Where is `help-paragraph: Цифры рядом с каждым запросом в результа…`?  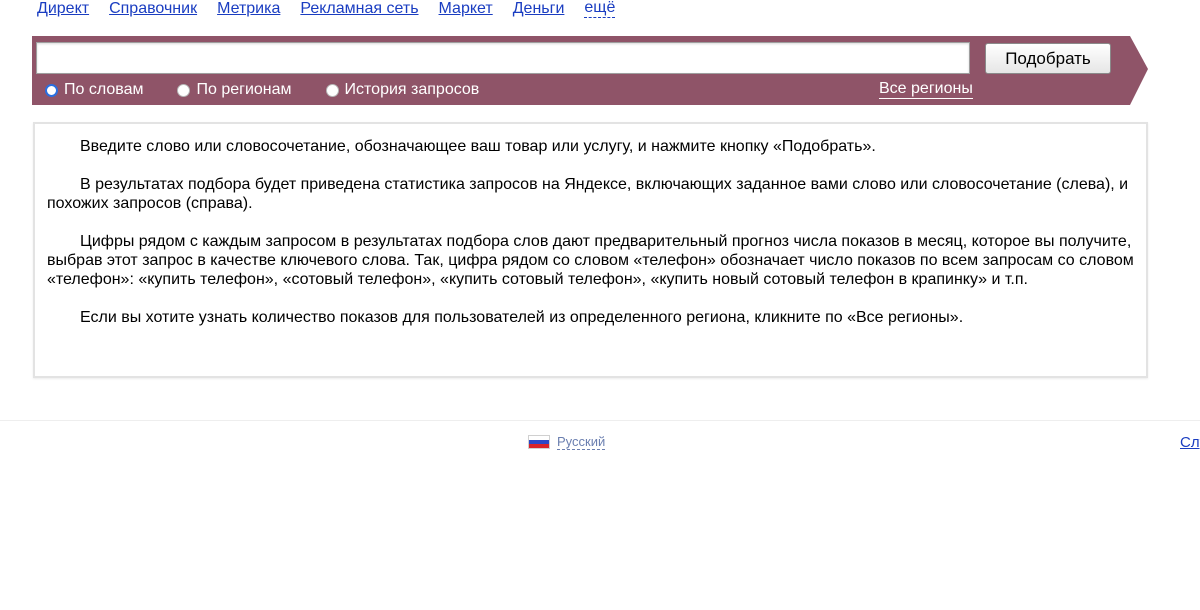
help-paragraph: Цифры рядом с каждым запросом в результа… is located at coordinates (590, 260).